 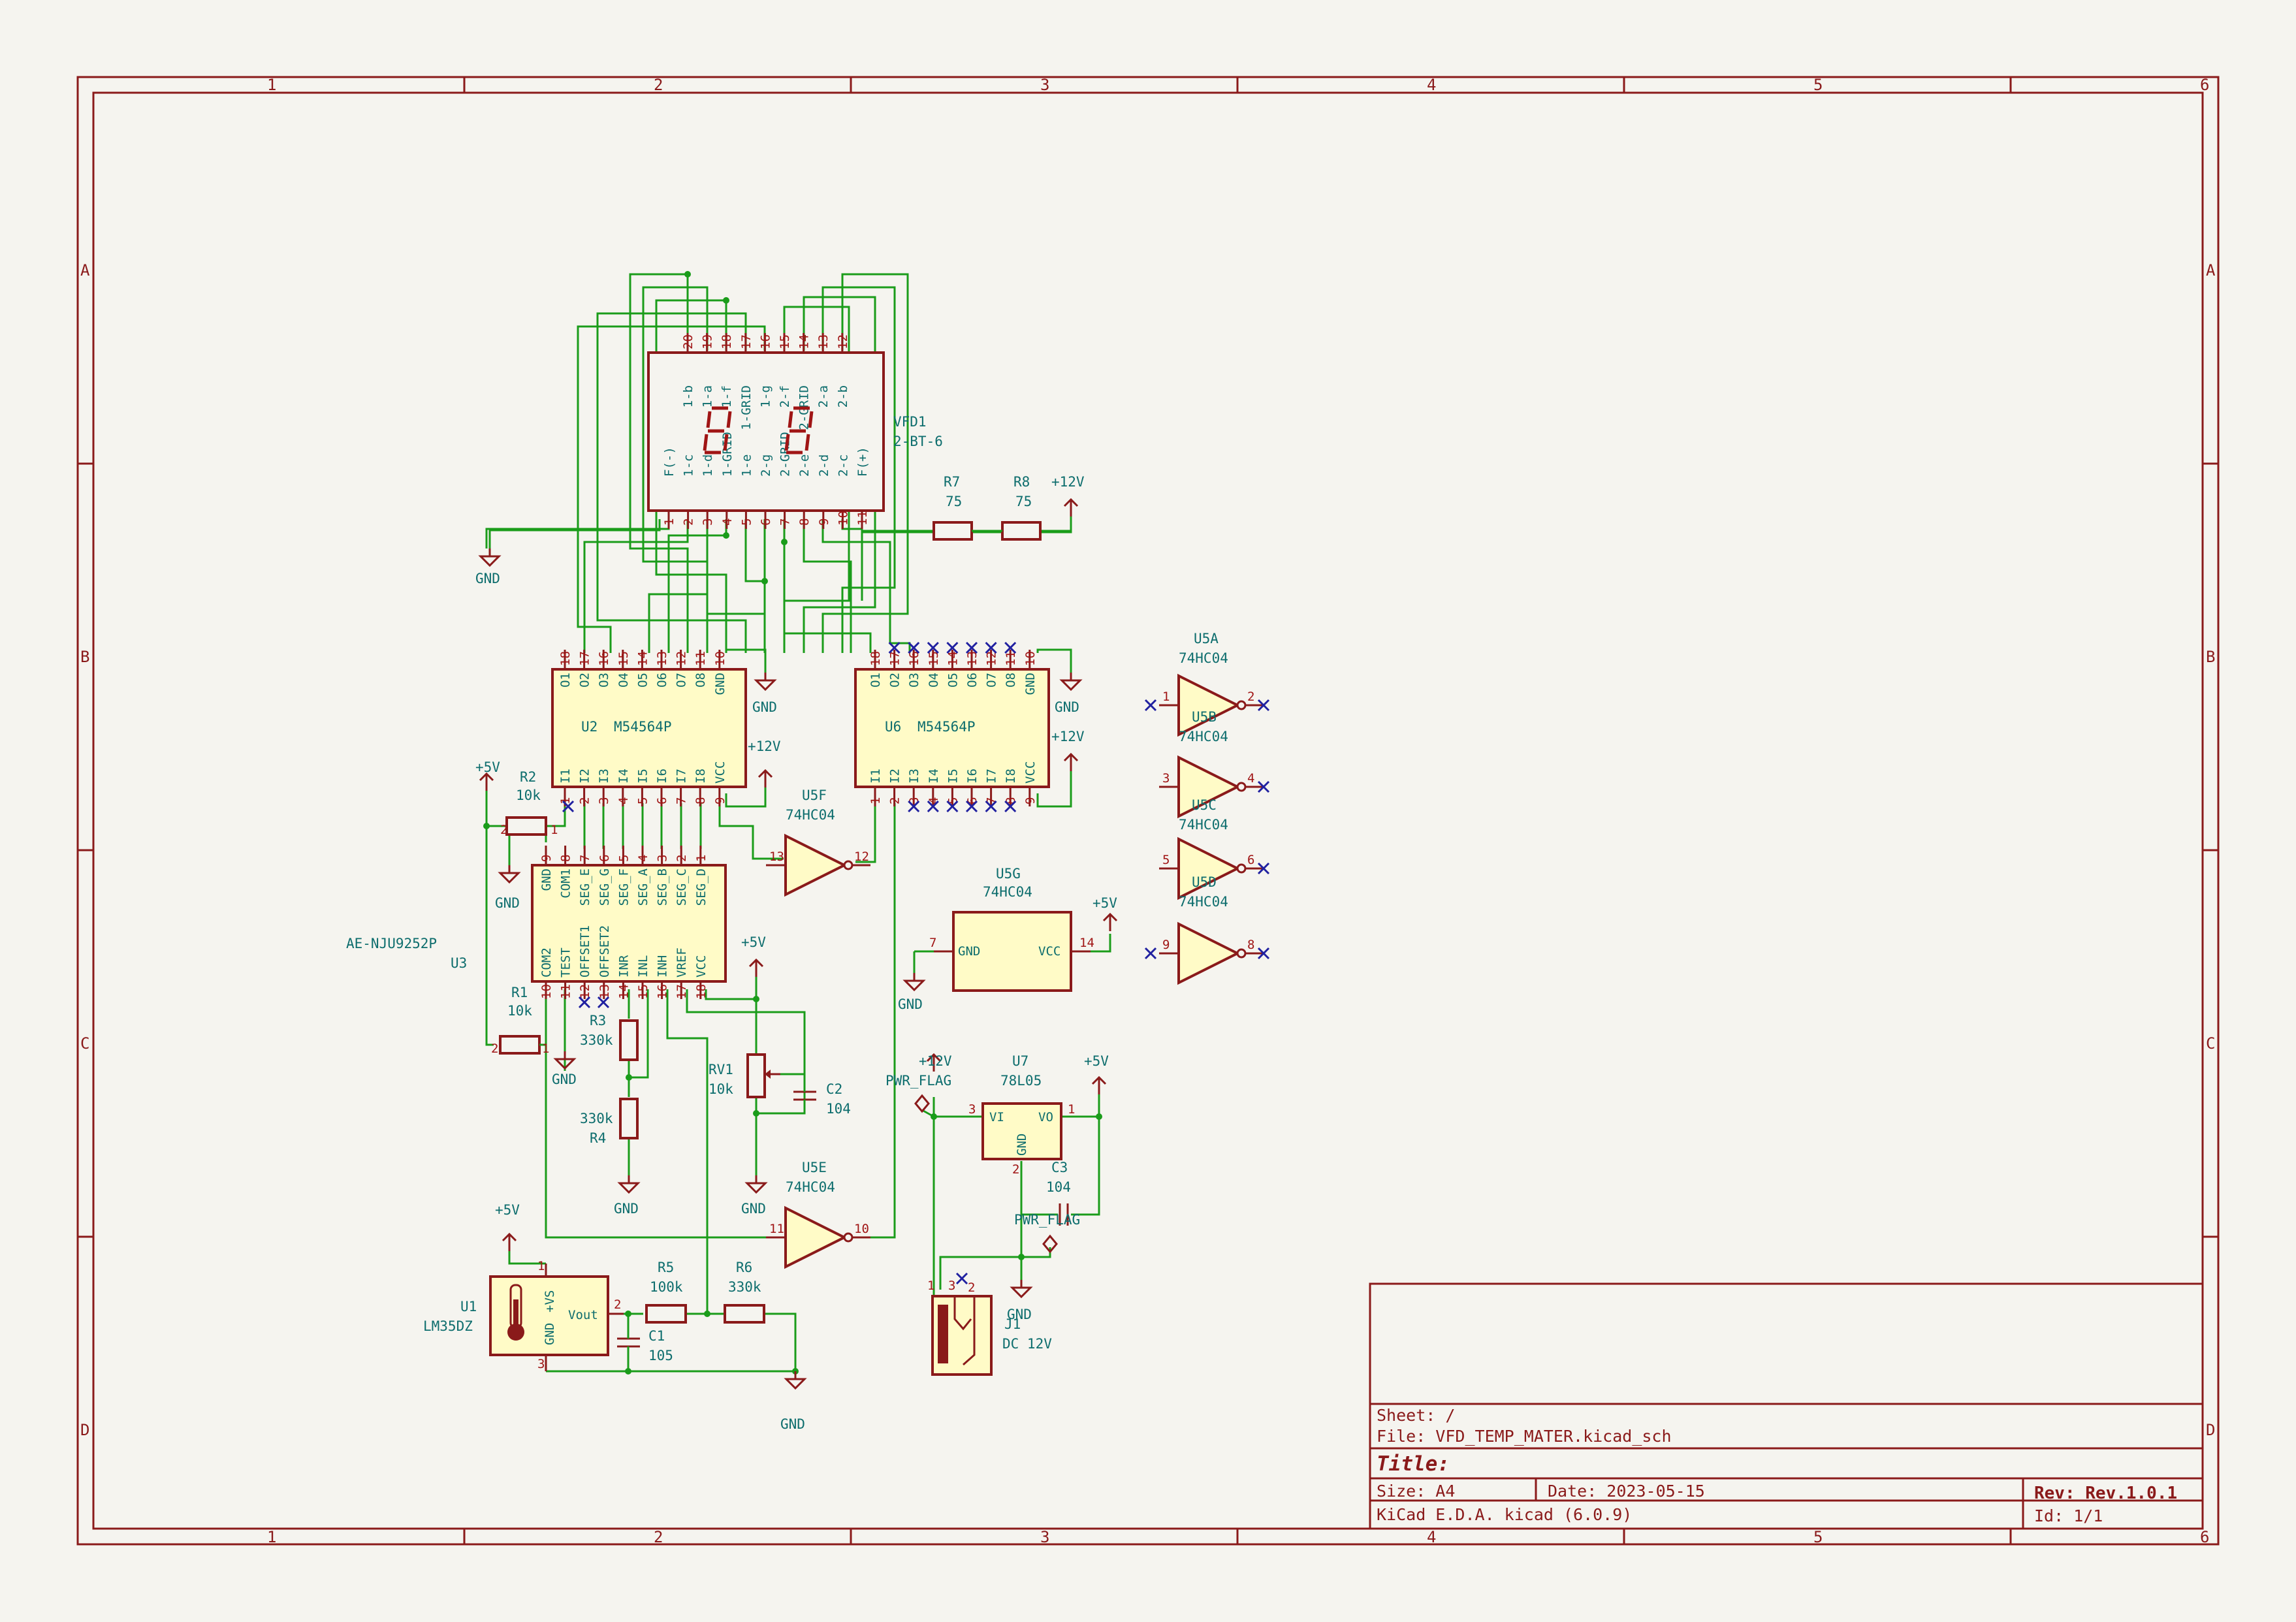 What do you see at coordinates (861, 857) in the screenshot?
I see `inverter-output-pin: 12` at bounding box center [861, 857].